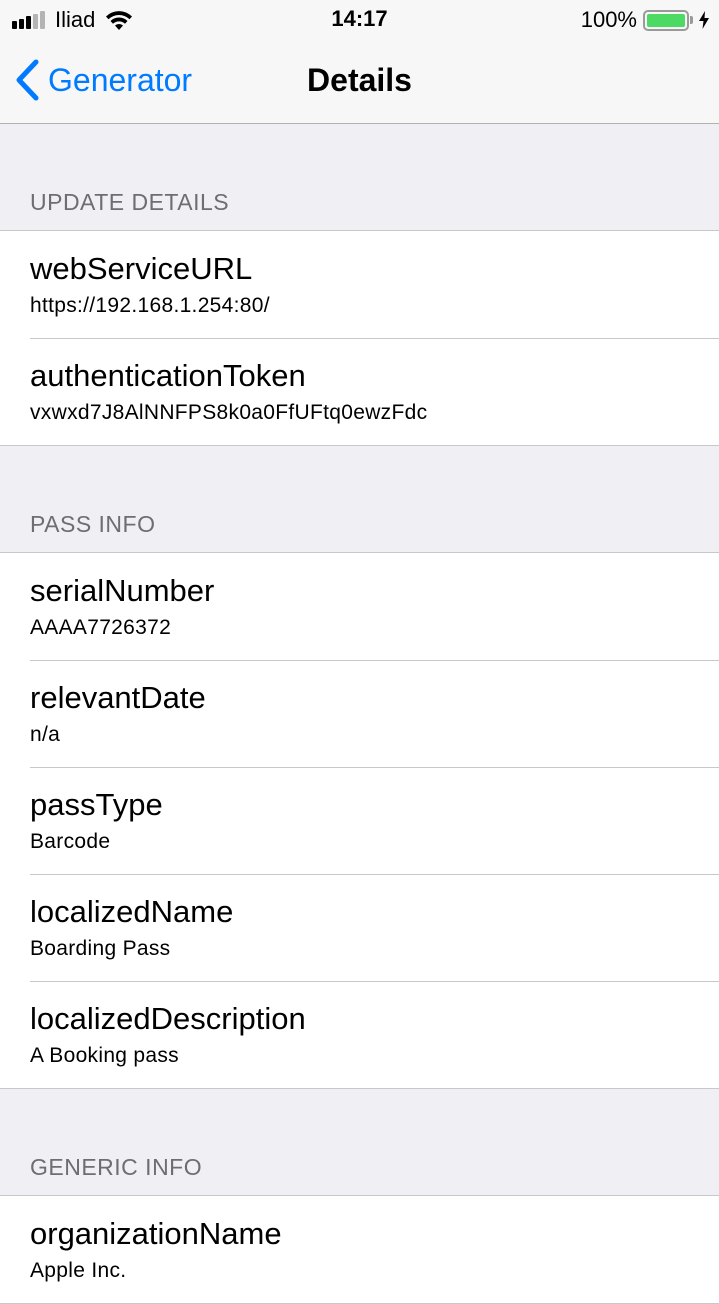 The height and width of the screenshot is (1304, 719). I want to click on row-title: localizedDescription, so click(168, 1018).